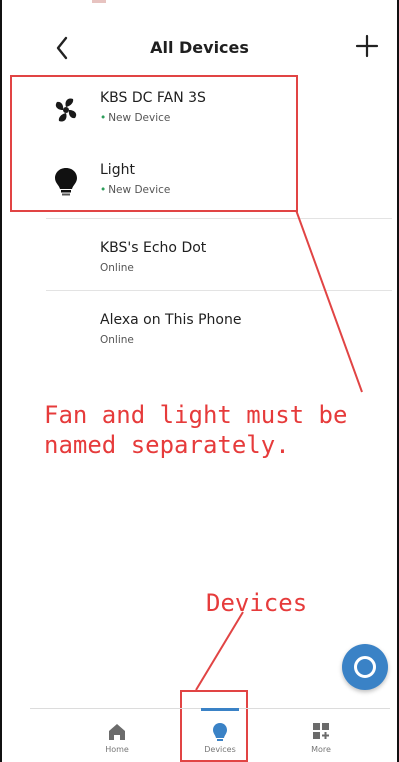 The image size is (399, 762). Describe the element at coordinates (321, 731) in the screenshot. I see `more-grid-icon` at that location.